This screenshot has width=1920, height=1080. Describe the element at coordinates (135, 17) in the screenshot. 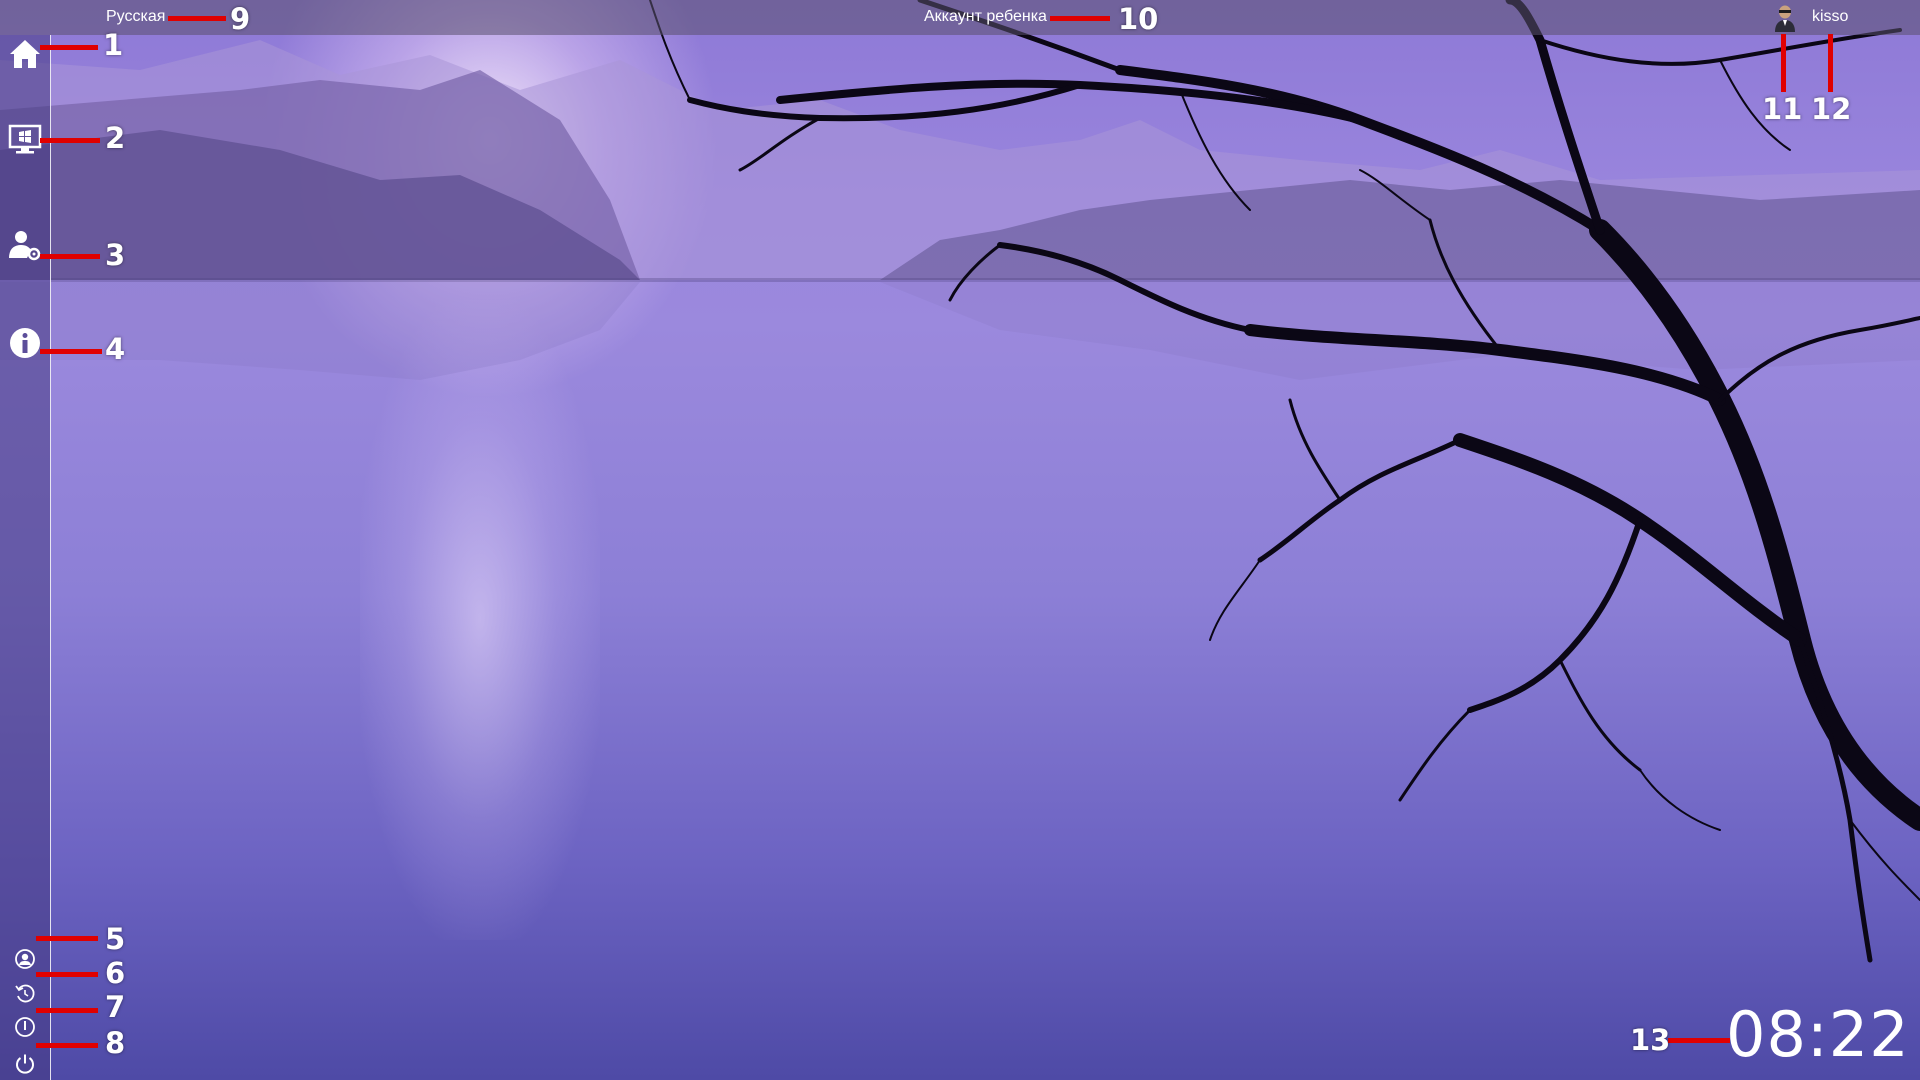

I see `language-label: Русская` at that location.